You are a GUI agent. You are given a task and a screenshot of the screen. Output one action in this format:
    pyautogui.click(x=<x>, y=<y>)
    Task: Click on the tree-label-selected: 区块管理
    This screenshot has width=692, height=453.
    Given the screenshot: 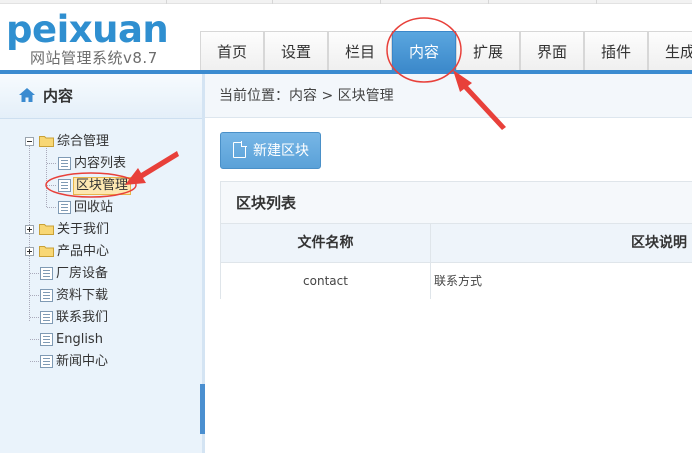 What is the action you would take?
    pyautogui.click(x=102, y=186)
    